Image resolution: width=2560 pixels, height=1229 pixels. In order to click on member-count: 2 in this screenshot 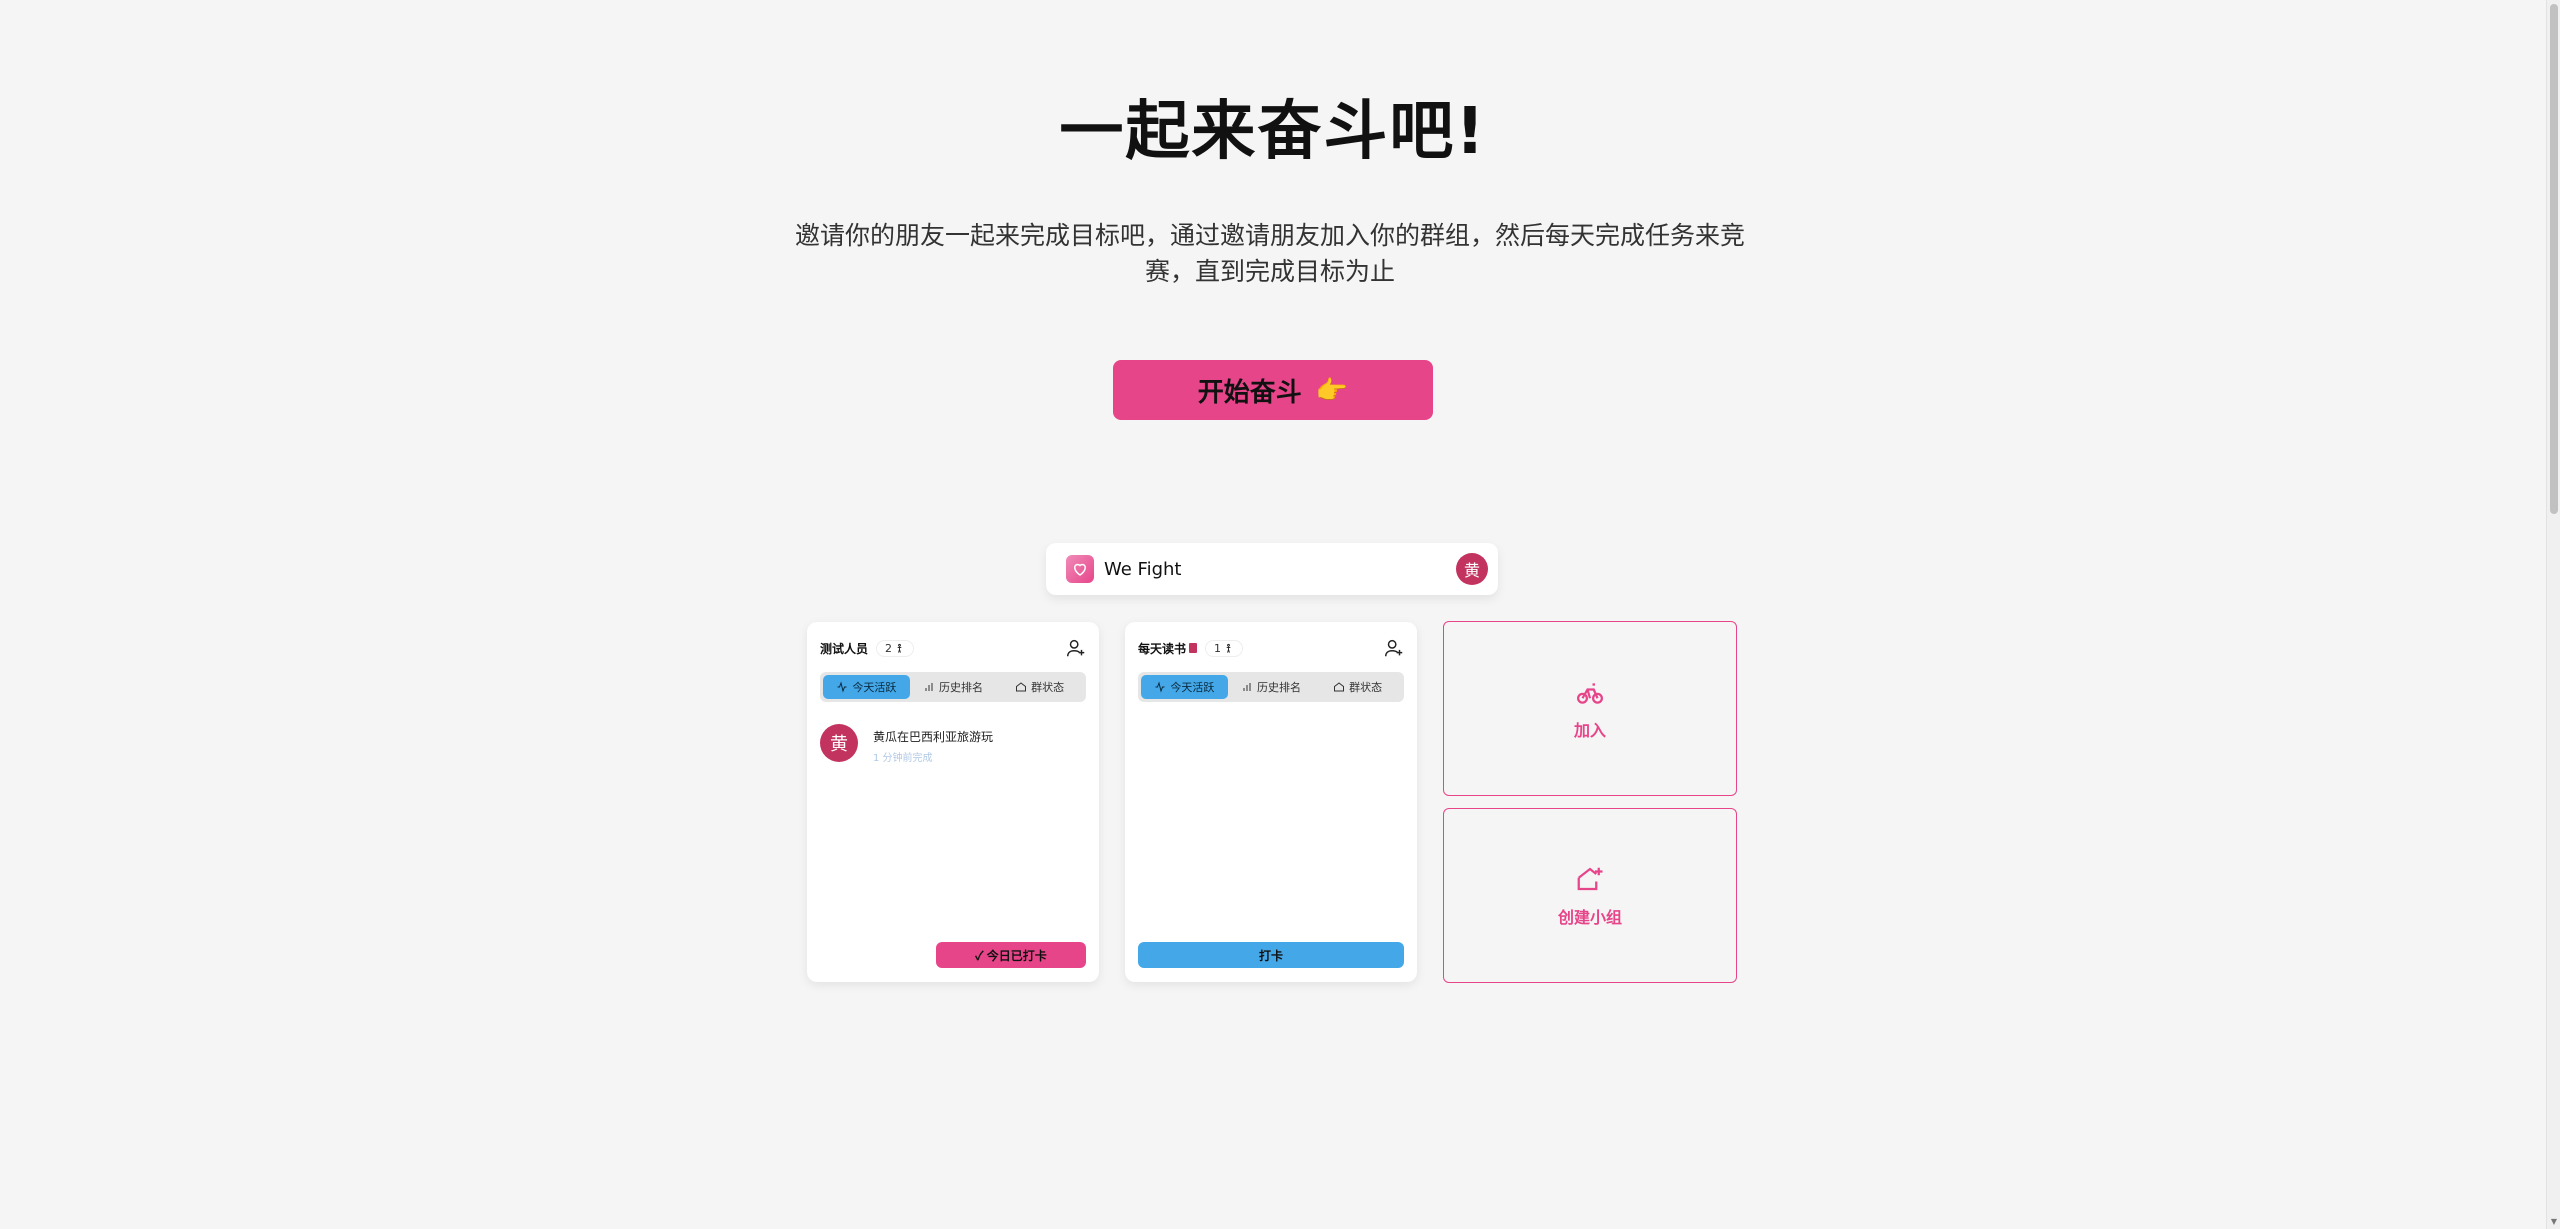, I will do `click(889, 648)`.